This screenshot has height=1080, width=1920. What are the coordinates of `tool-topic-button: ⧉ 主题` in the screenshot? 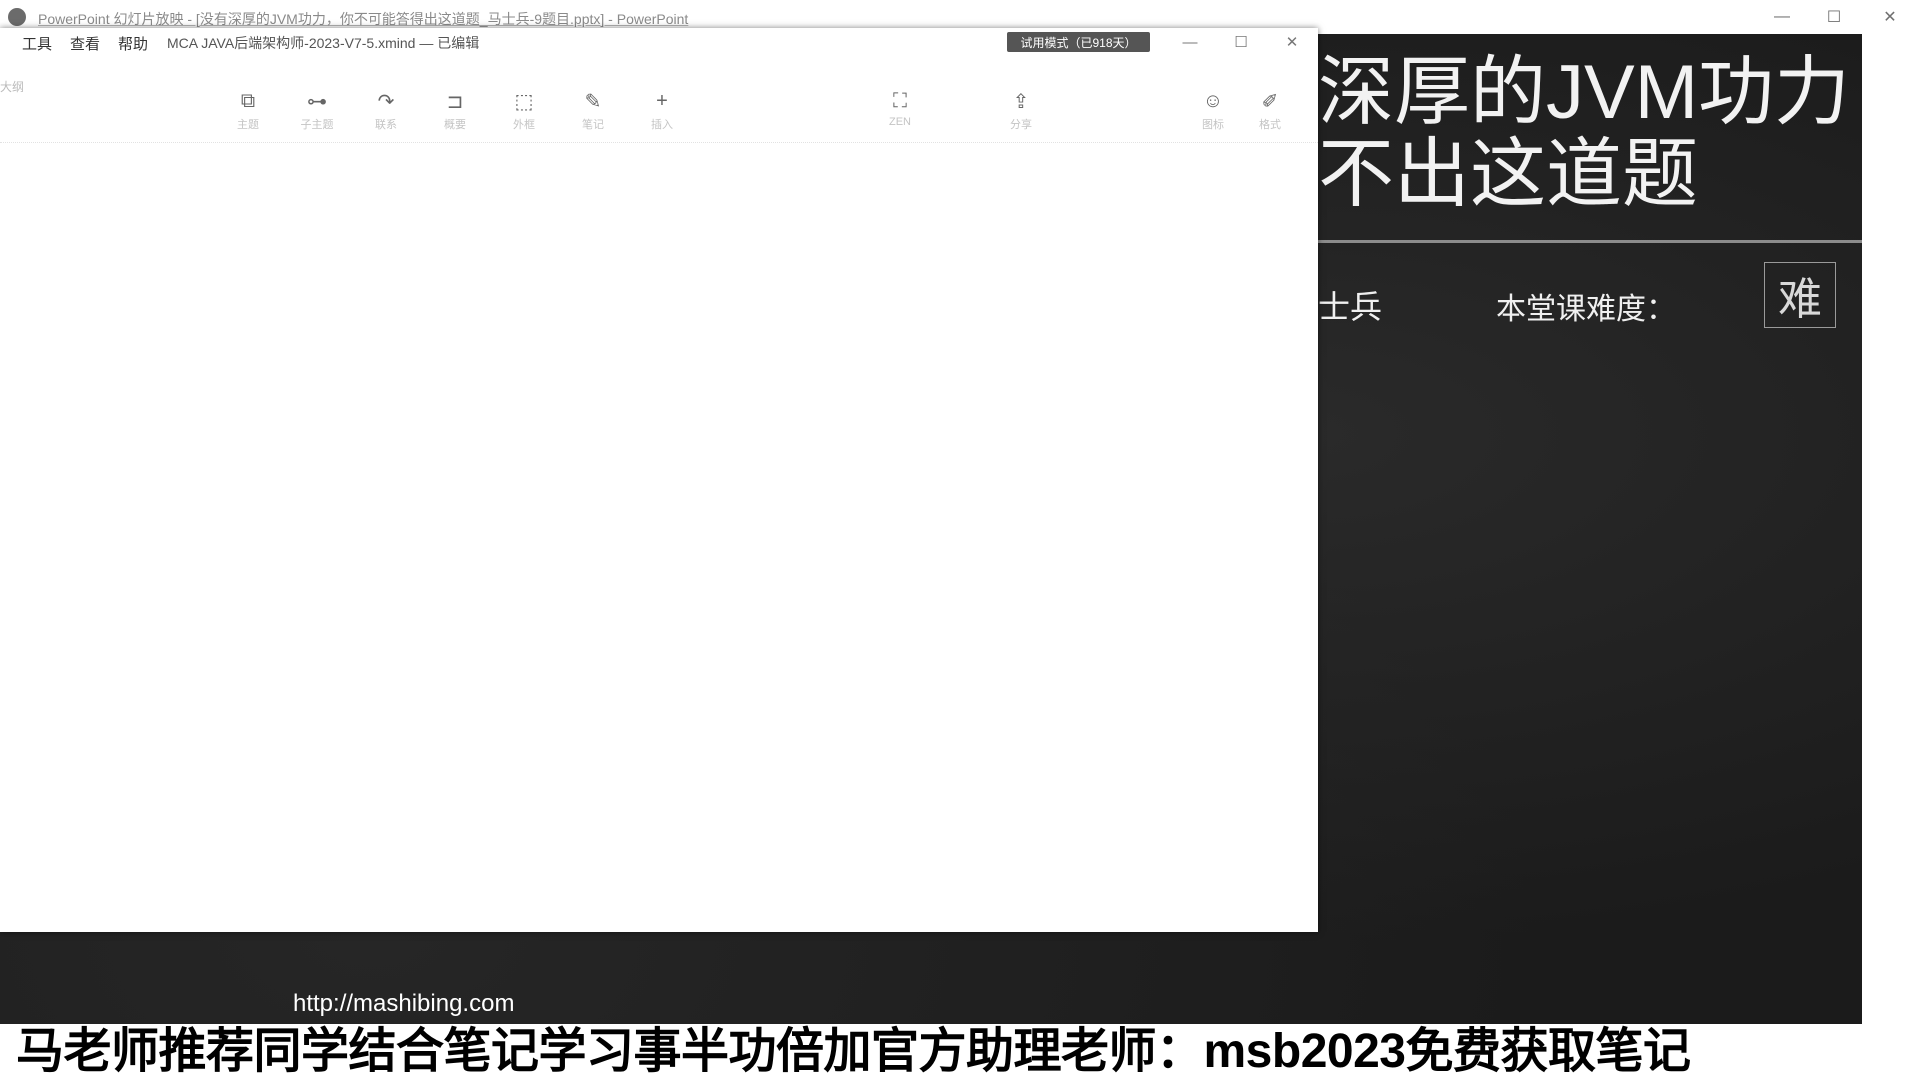 It's located at (248, 110).